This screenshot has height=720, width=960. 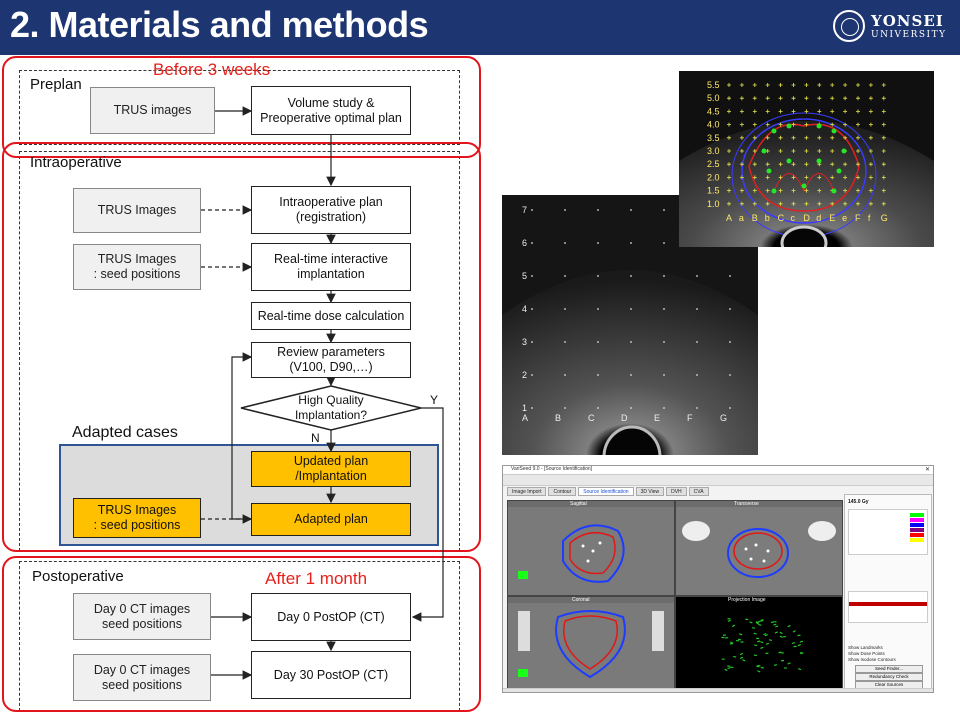 I want to click on prescription-dose: 145.0 Gy, so click(x=858, y=502).